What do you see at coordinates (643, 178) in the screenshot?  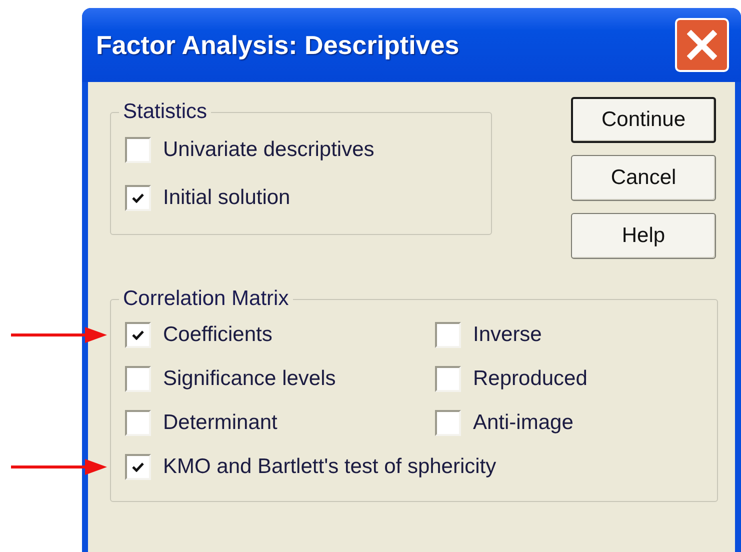 I see `dialog-button: Cancel` at bounding box center [643, 178].